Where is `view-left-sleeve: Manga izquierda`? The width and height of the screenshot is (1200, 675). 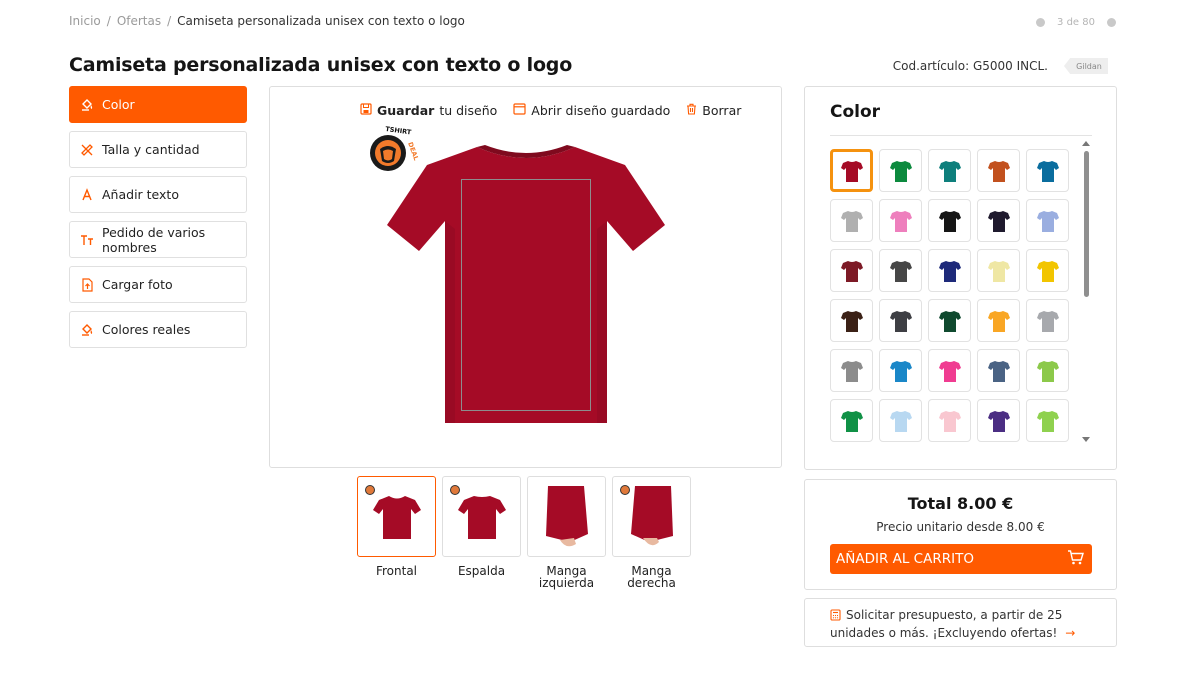
view-left-sleeve: Manga izquierda is located at coordinates (566, 532).